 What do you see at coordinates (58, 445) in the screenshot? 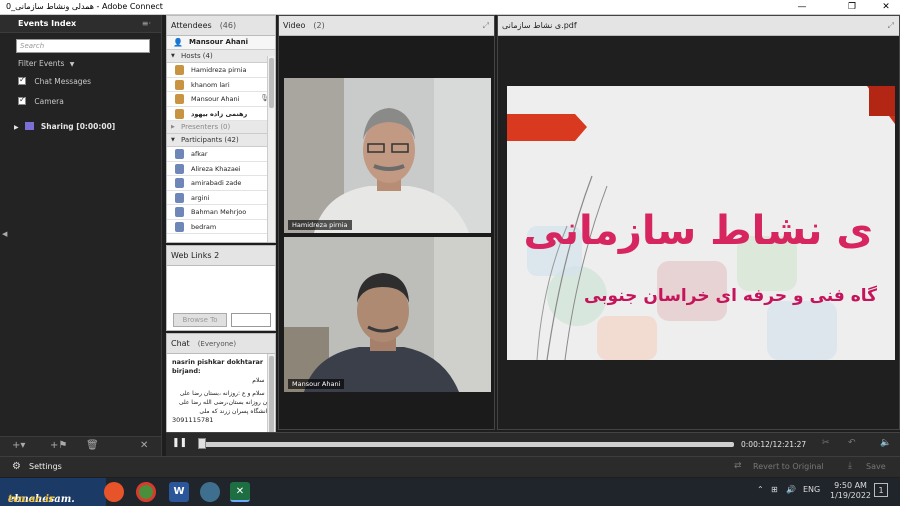
I see `add-bookmark-icon: +⚑` at bounding box center [58, 445].